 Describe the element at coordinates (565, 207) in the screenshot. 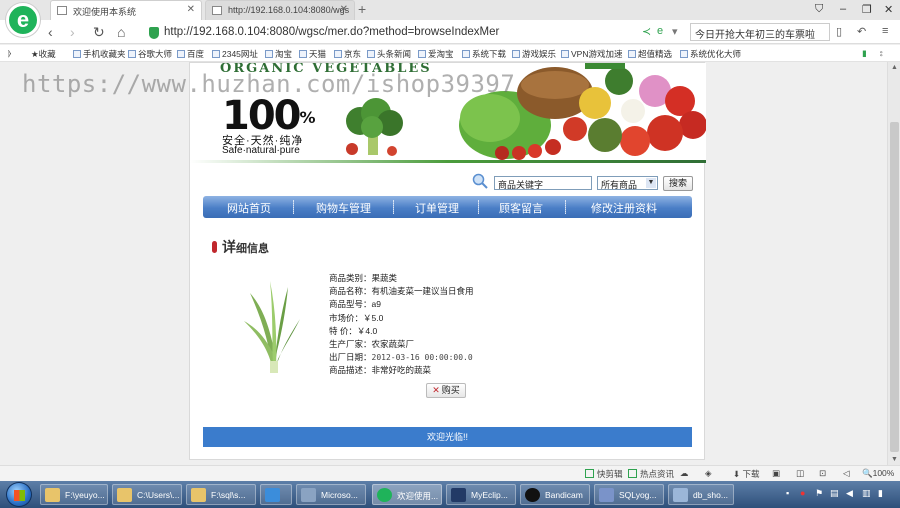

I see `menu-divider` at that location.